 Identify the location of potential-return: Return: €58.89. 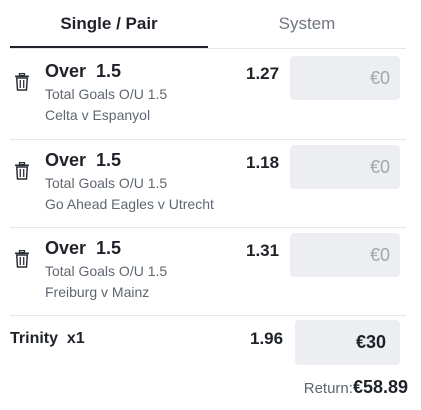
(356, 387).